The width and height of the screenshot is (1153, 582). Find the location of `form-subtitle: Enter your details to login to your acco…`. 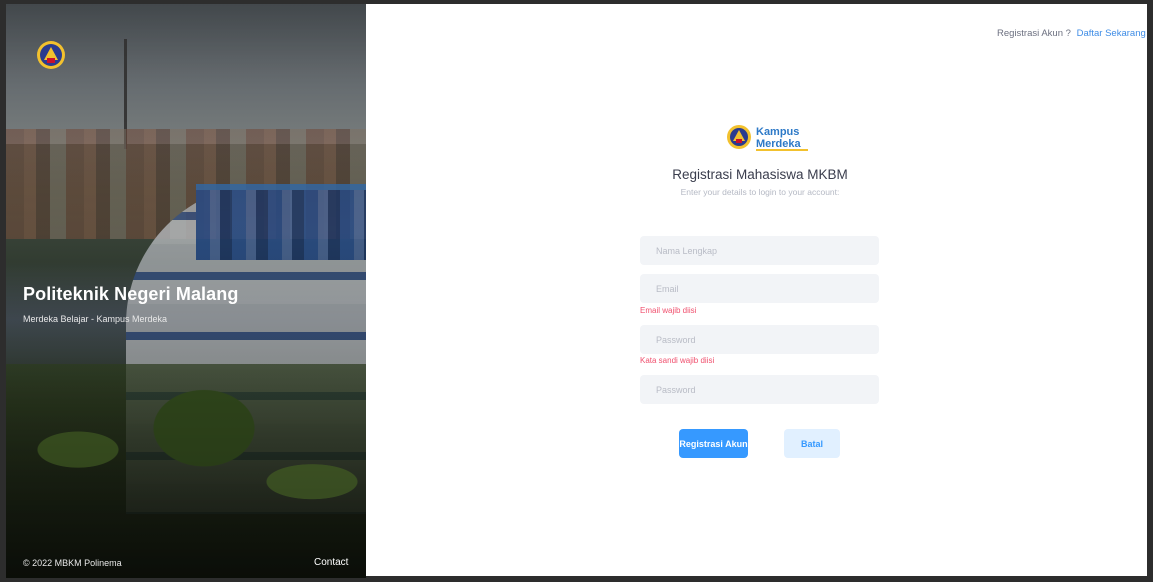

form-subtitle: Enter your details to login to your acco… is located at coordinates (760, 192).